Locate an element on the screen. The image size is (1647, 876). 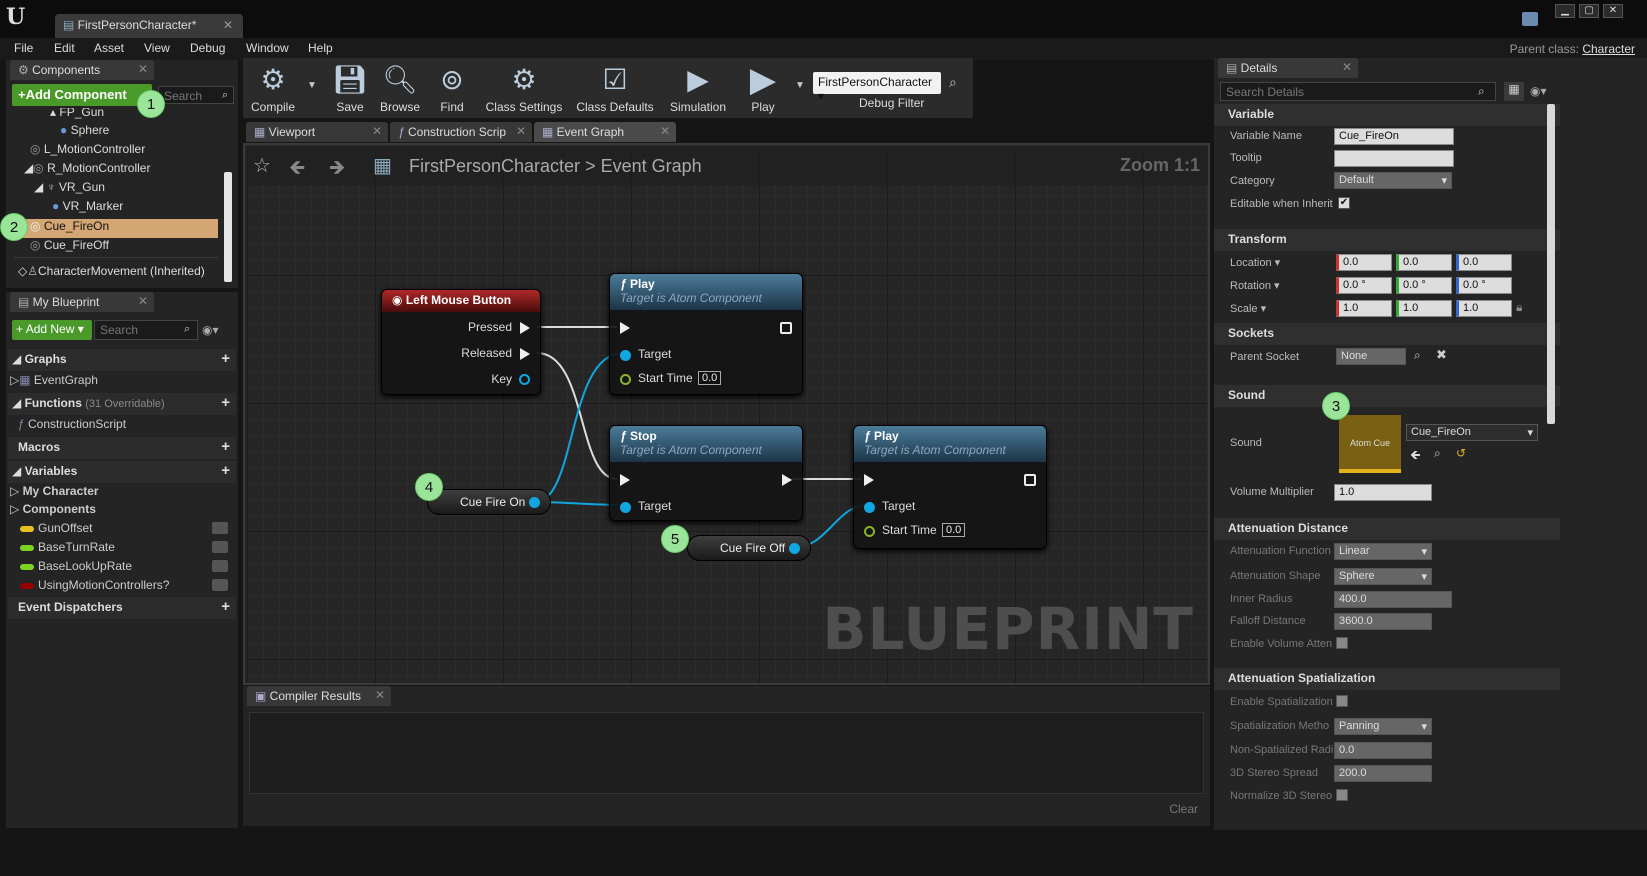
functions-section: ◢ Functions (31 Overridable) + is located at coordinates (122, 404).